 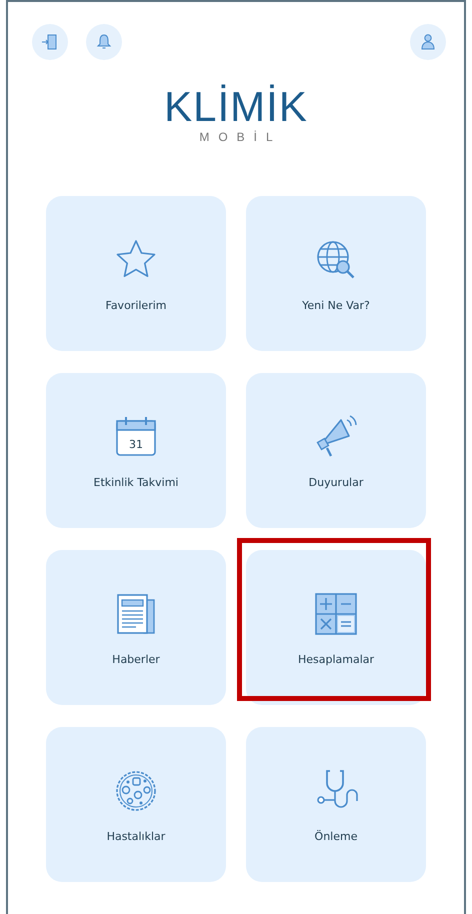 I want to click on menu-tile: Hesaplamalar, so click(x=336, y=627).